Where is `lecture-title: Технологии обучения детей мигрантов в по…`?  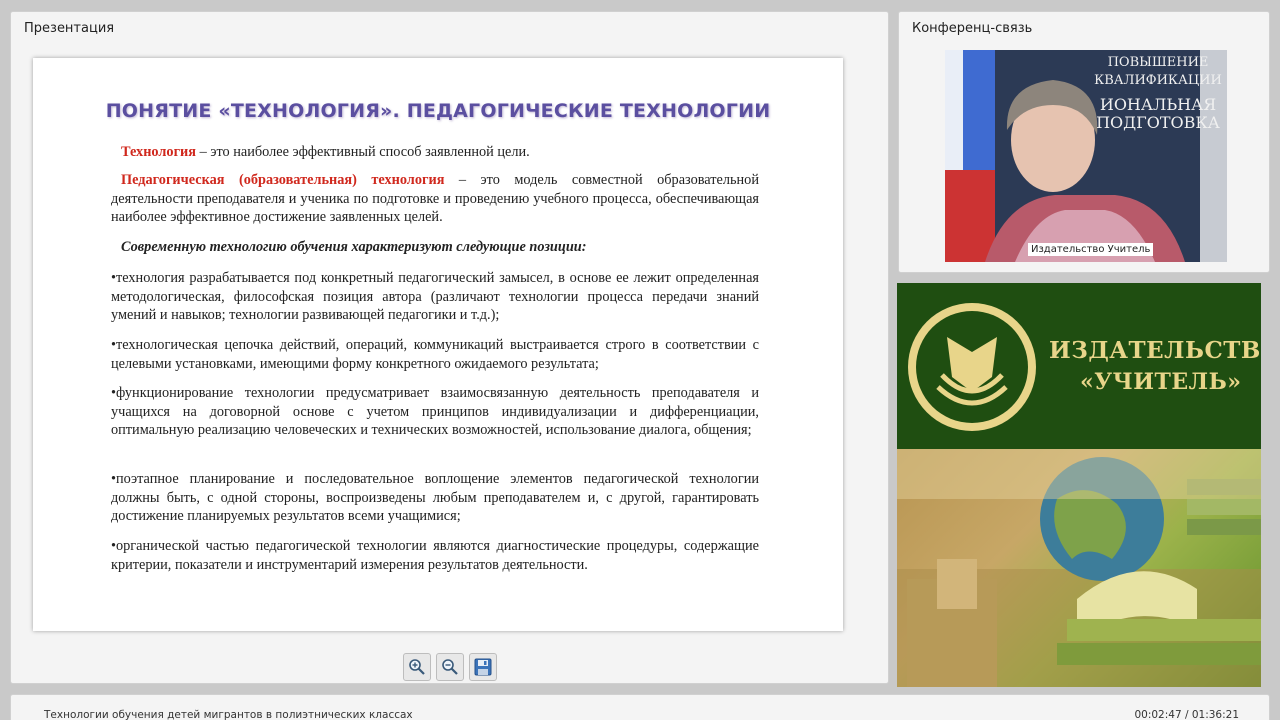 lecture-title: Технологии обучения детей мигрантов в по… is located at coordinates (228, 714).